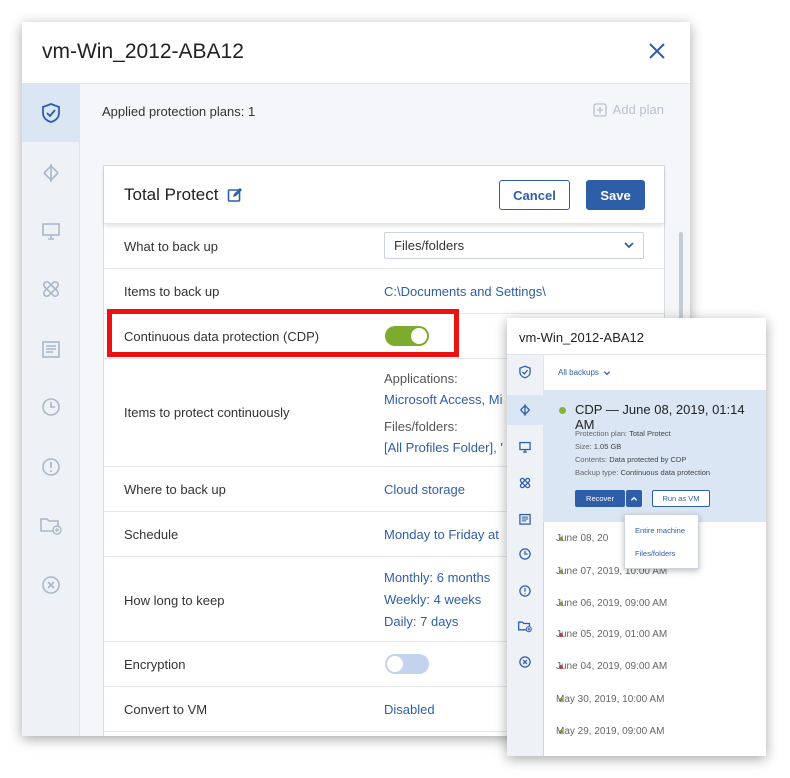 This screenshot has width=790, height=778. I want to click on rail-activities-button, so click(51, 349).